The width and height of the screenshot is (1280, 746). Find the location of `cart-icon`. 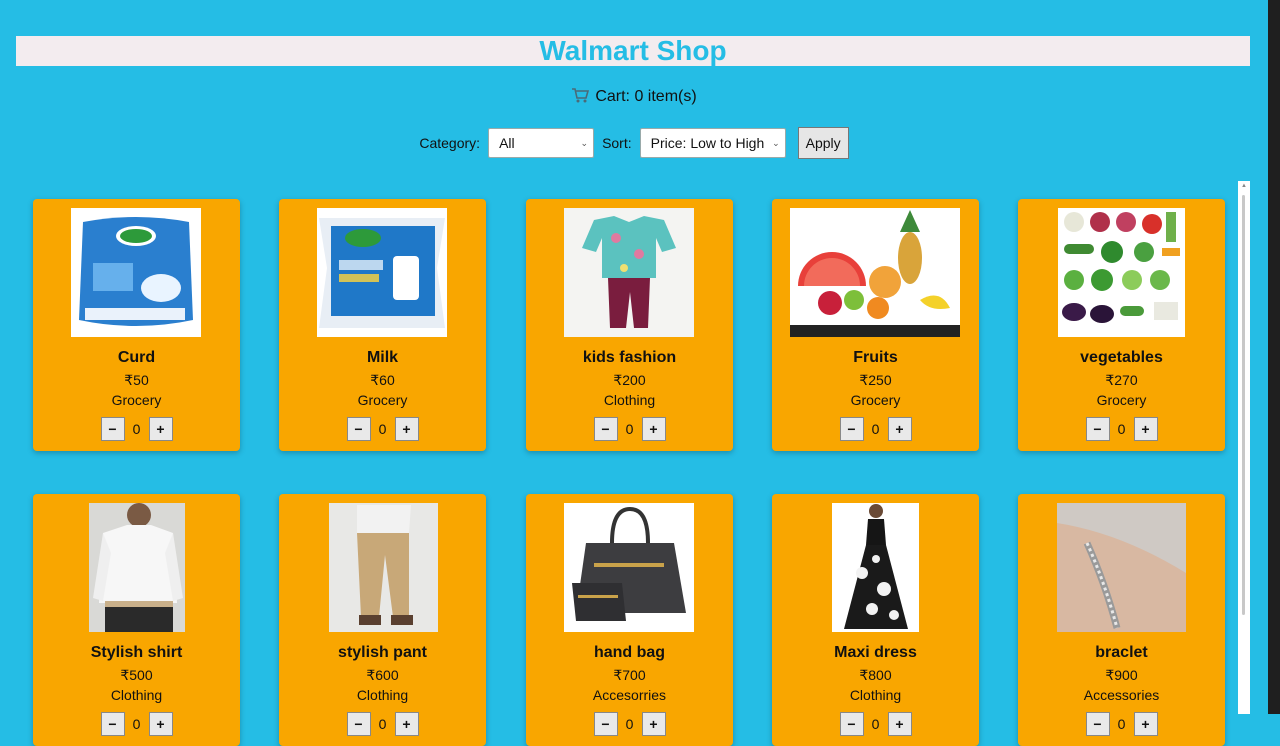

cart-icon is located at coordinates (581, 95).